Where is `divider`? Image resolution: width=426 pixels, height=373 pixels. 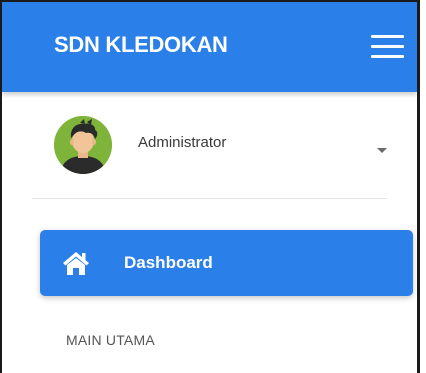 divider is located at coordinates (209, 198).